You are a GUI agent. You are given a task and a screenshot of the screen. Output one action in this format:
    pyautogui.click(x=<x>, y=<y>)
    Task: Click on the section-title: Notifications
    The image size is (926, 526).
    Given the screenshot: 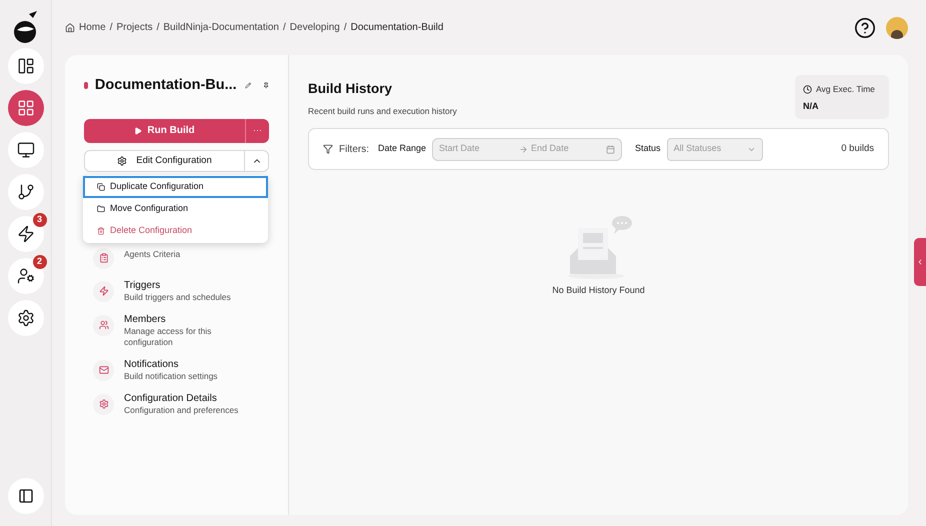 What is the action you would take?
    pyautogui.click(x=189, y=364)
    